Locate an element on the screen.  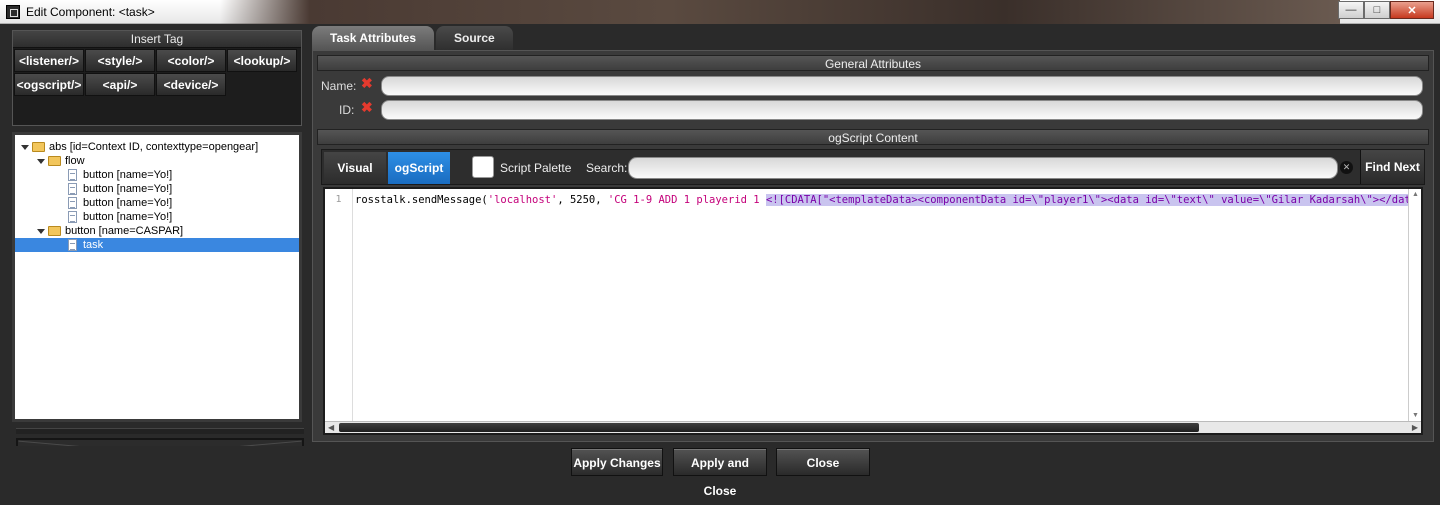
maximize-icon: □ is located at coordinates (1377, 10).